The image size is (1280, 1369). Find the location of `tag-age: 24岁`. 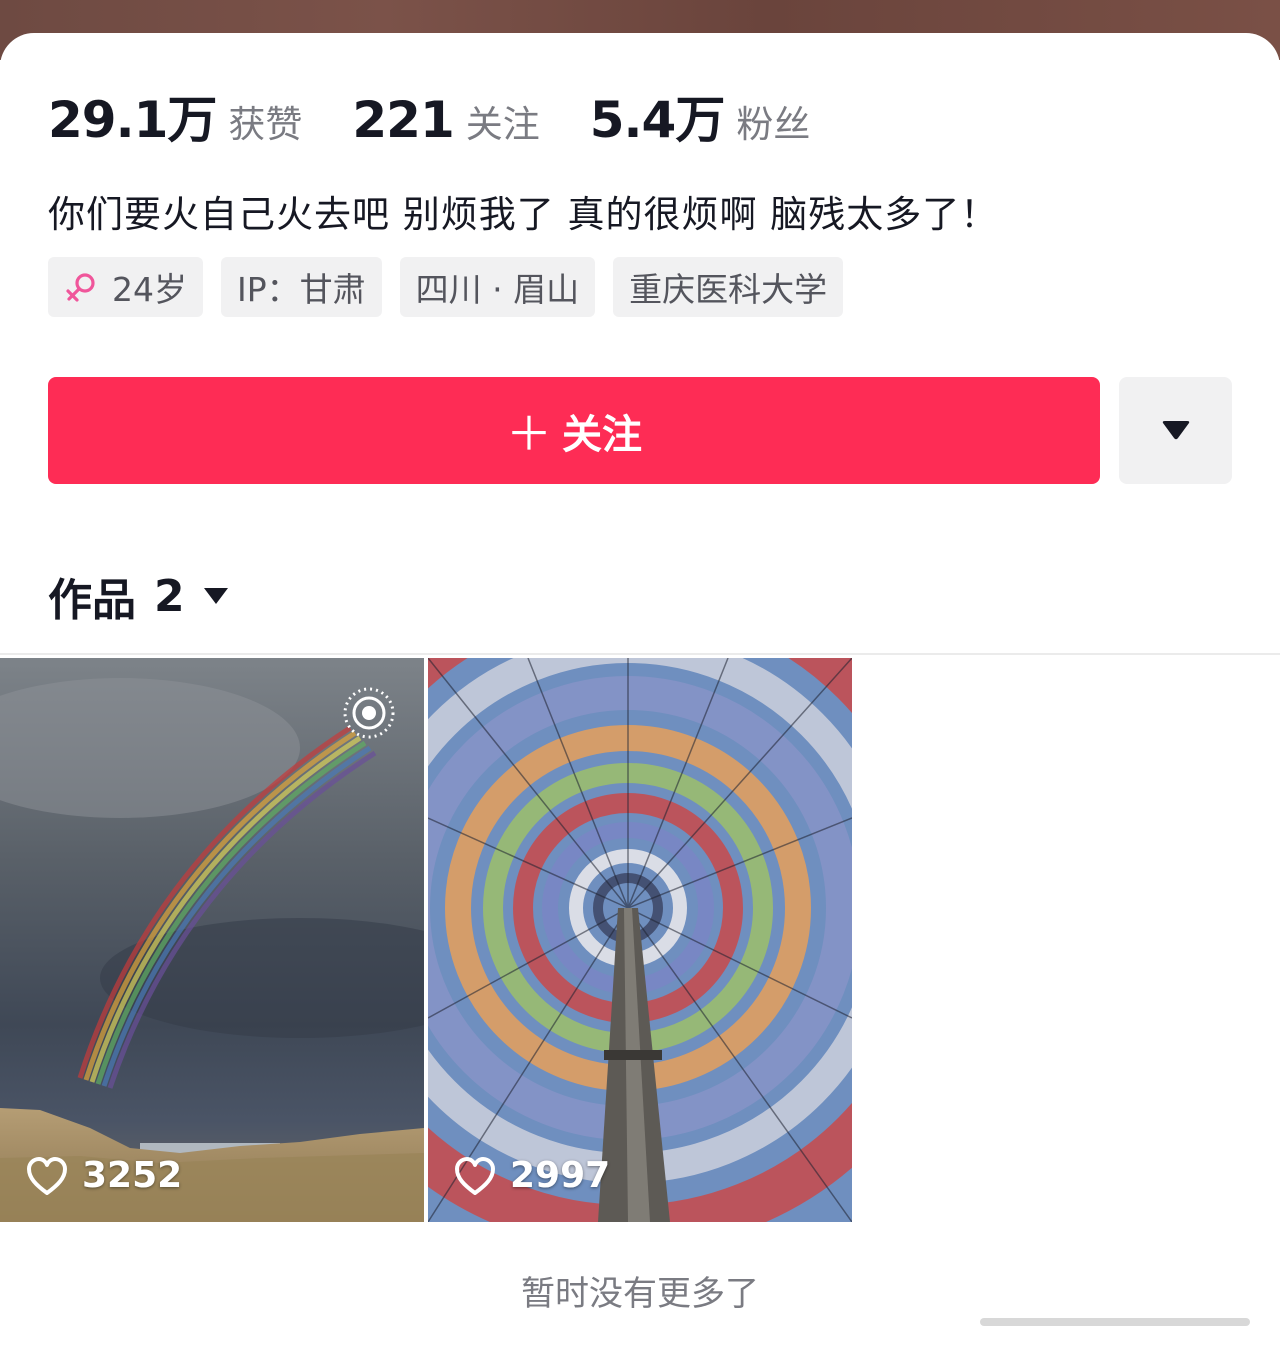

tag-age: 24岁 is located at coordinates (149, 289).